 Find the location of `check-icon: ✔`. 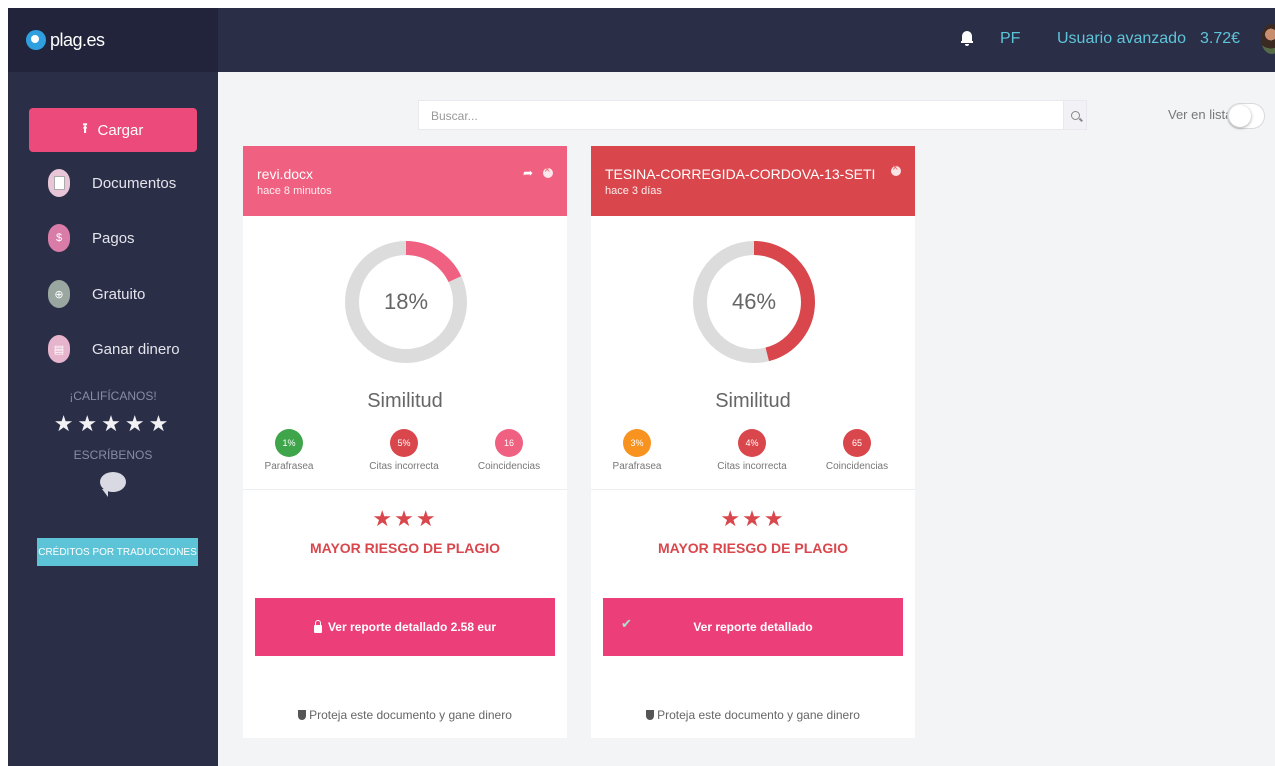

check-icon: ✔ is located at coordinates (626, 623).